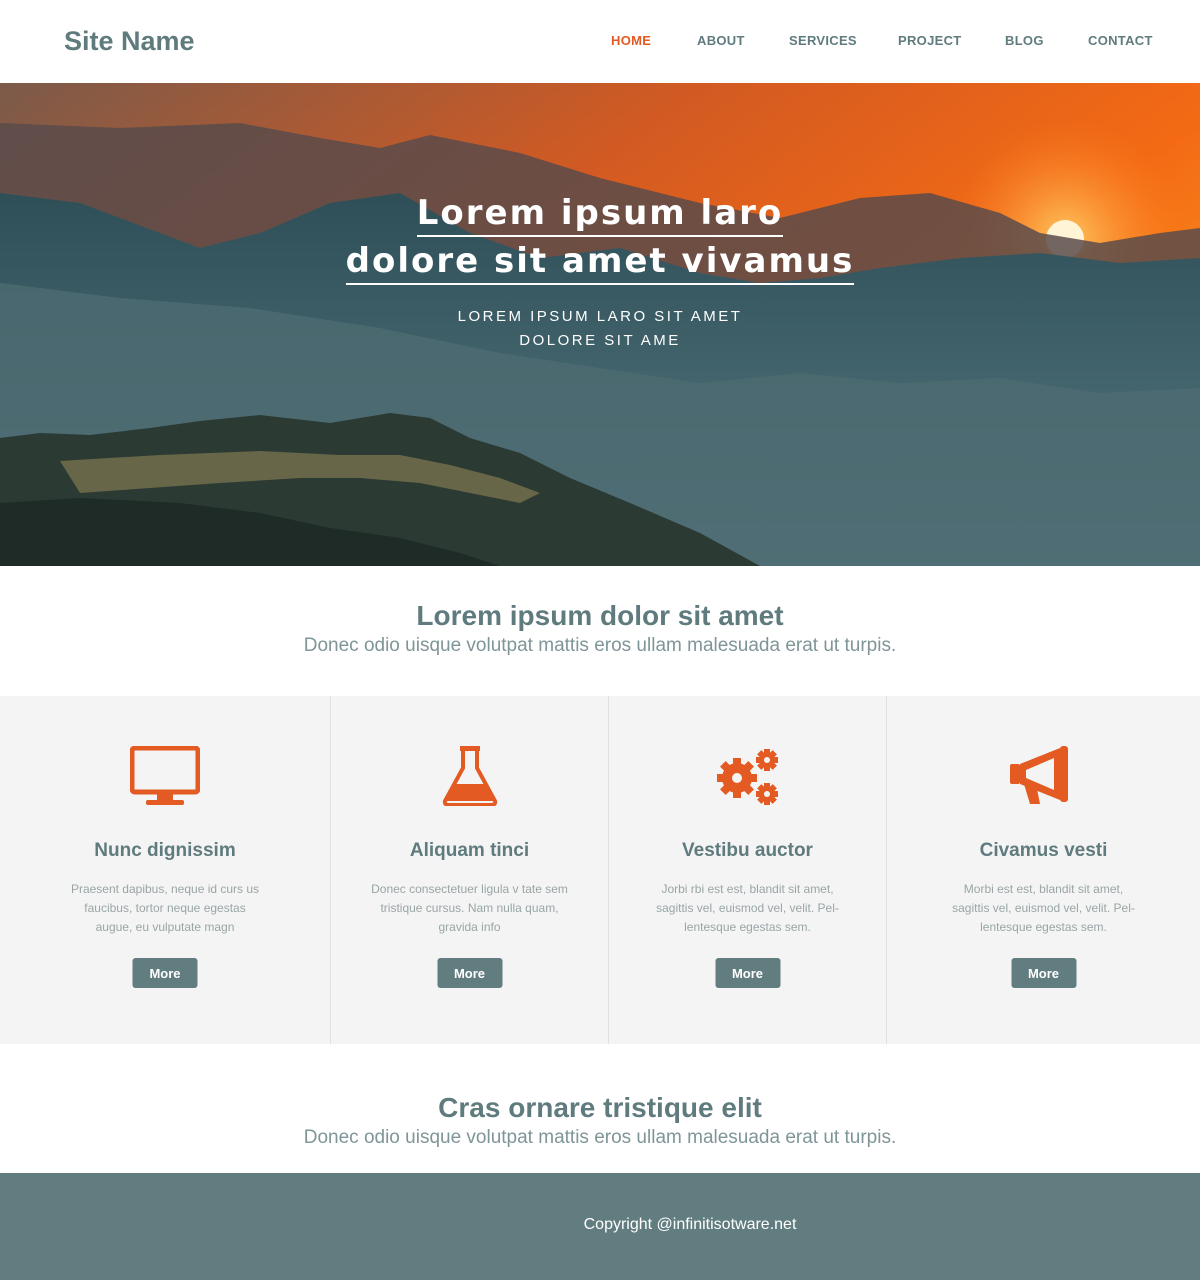 The width and height of the screenshot is (1200, 1280). Describe the element at coordinates (1043, 781) in the screenshot. I see `megaphone-icon` at that location.